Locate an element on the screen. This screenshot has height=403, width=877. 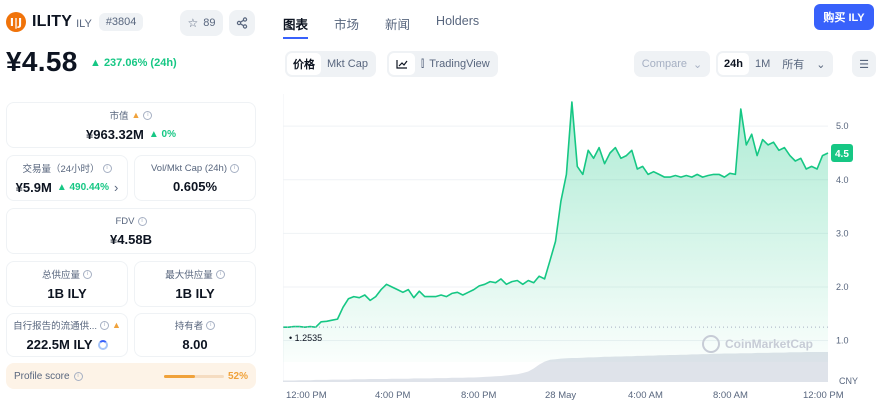
watchlist-button: ☆ 89 is located at coordinates (201, 23).